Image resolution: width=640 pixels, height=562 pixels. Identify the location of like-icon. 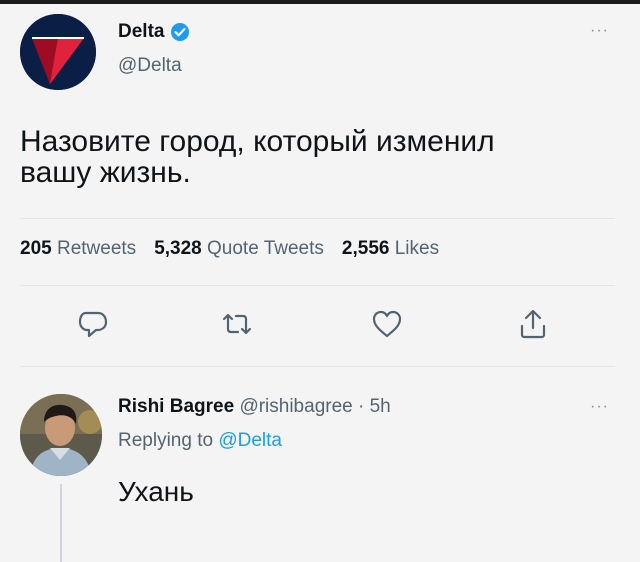
(387, 324).